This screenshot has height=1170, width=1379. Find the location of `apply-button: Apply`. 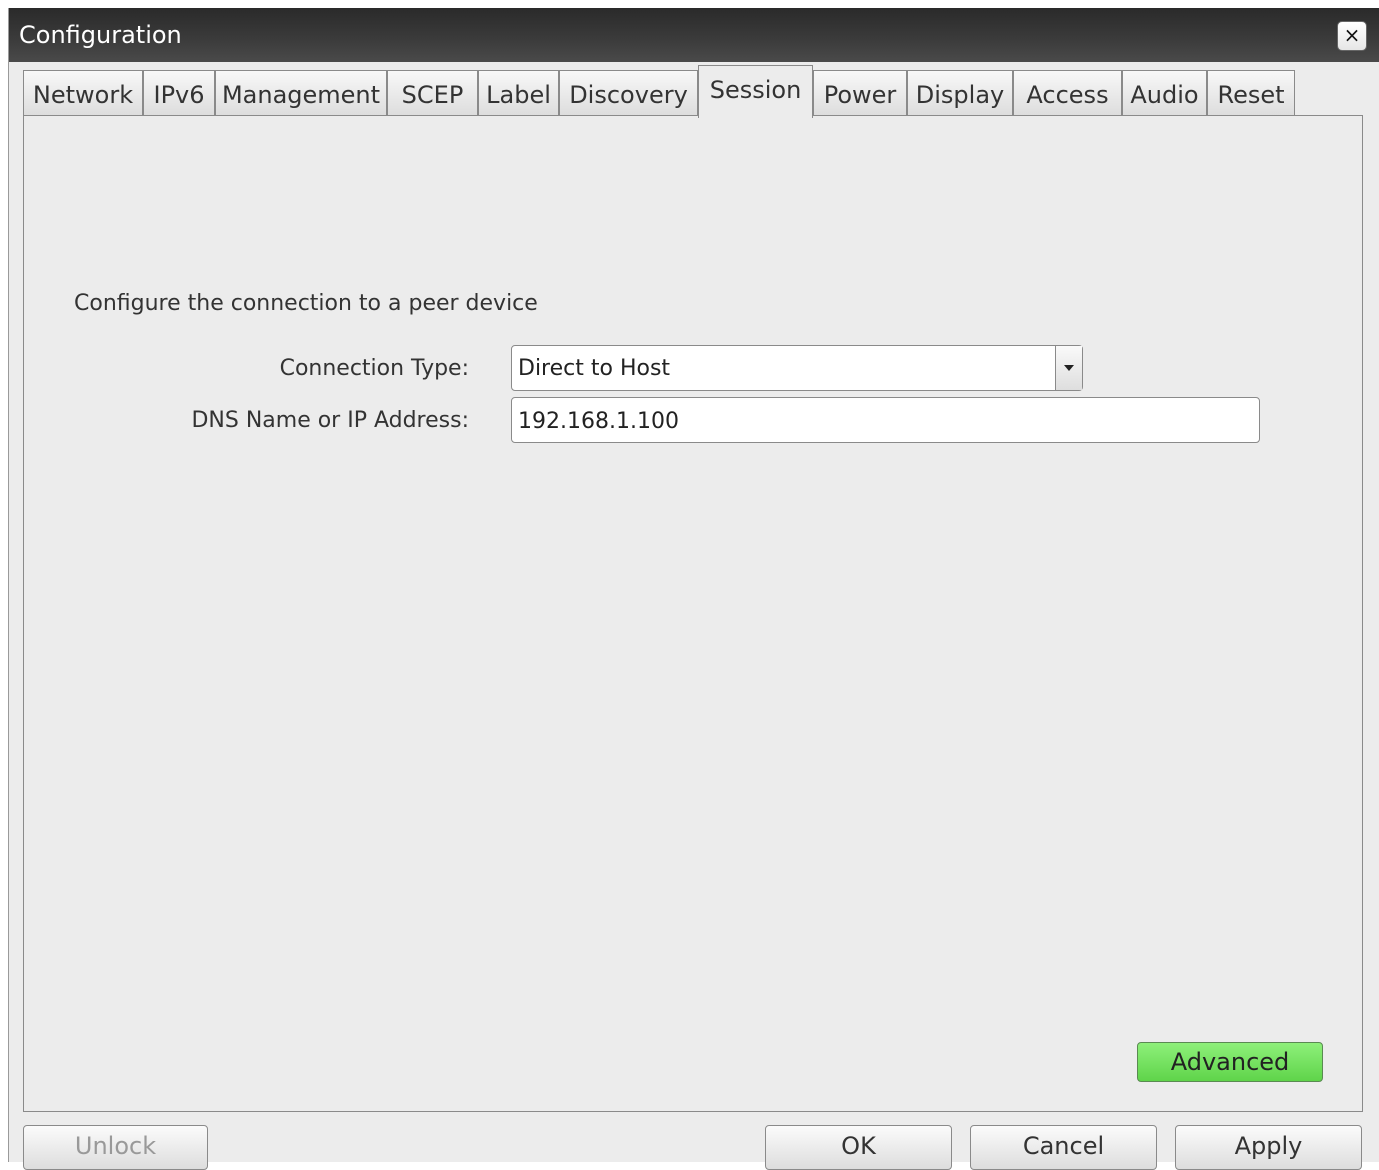

apply-button: Apply is located at coordinates (1268, 1147).